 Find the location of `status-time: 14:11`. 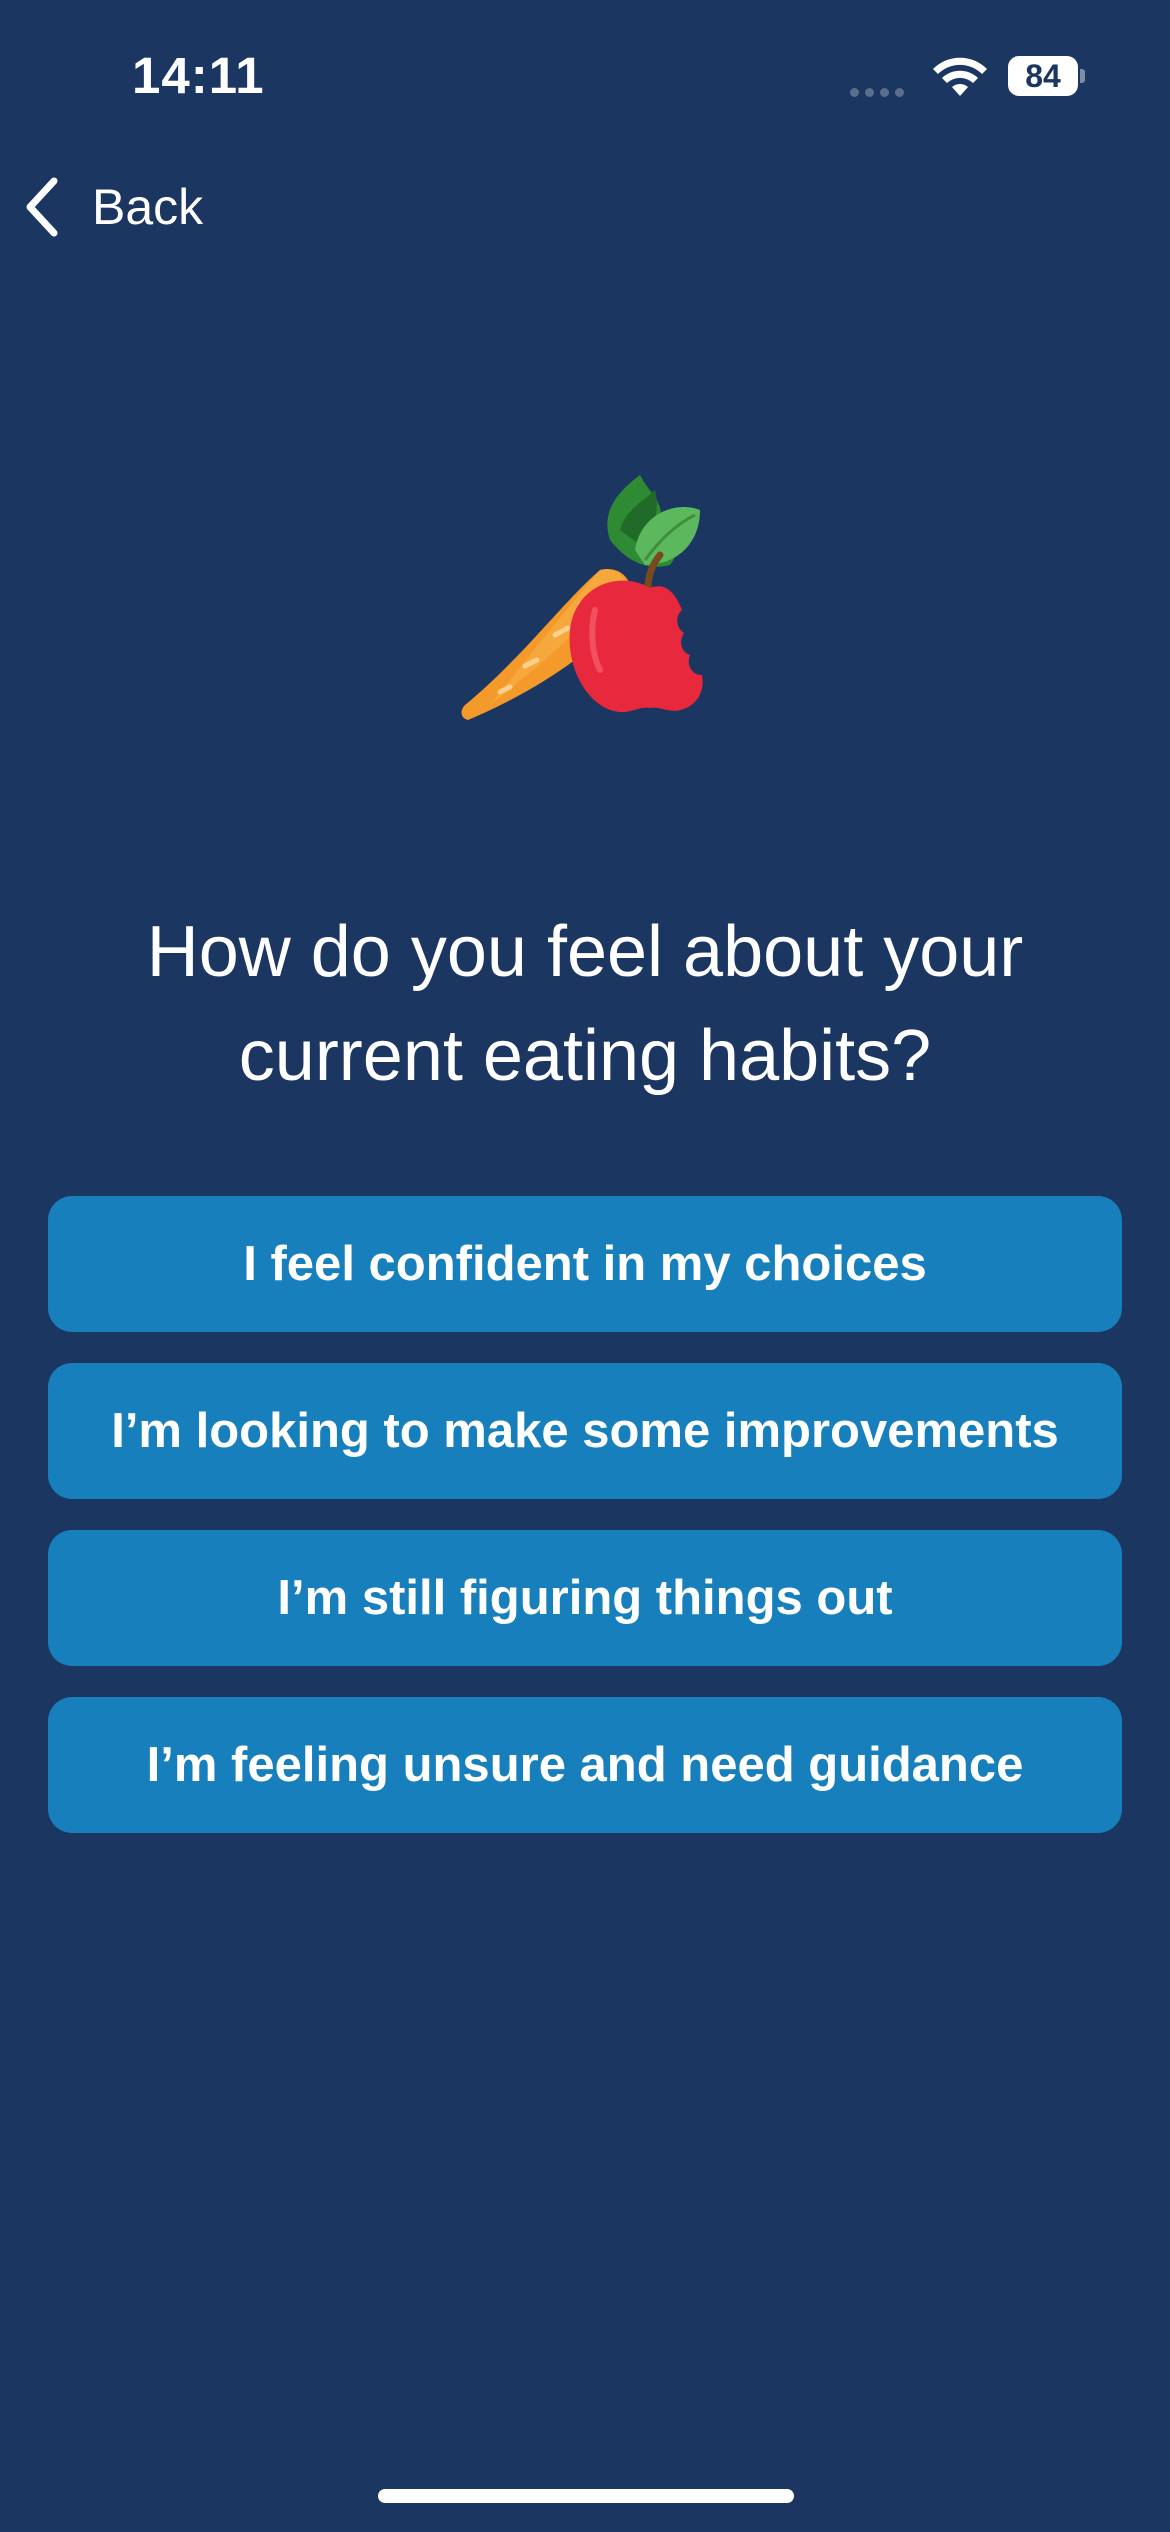

status-time: 14:11 is located at coordinates (198, 75).